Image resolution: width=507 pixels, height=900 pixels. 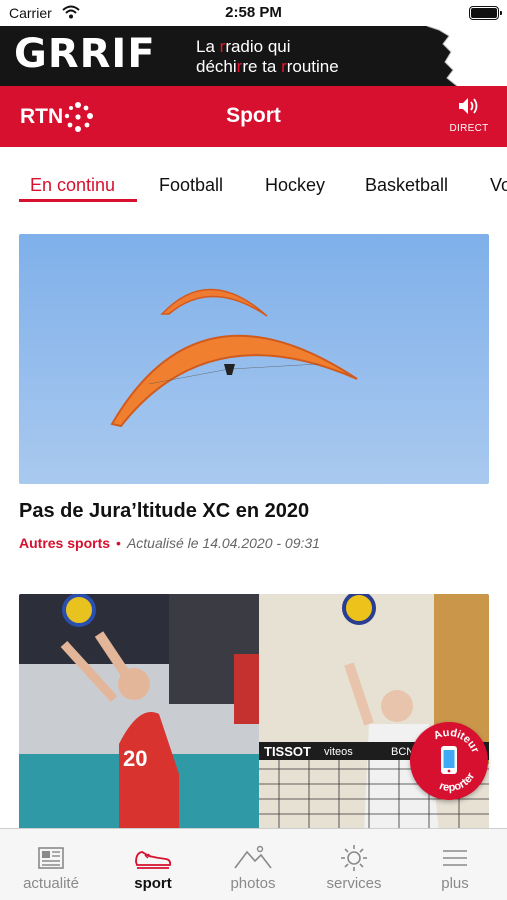 I want to click on auditeur-reporter-button: Auditeur reporter, so click(x=449, y=760).